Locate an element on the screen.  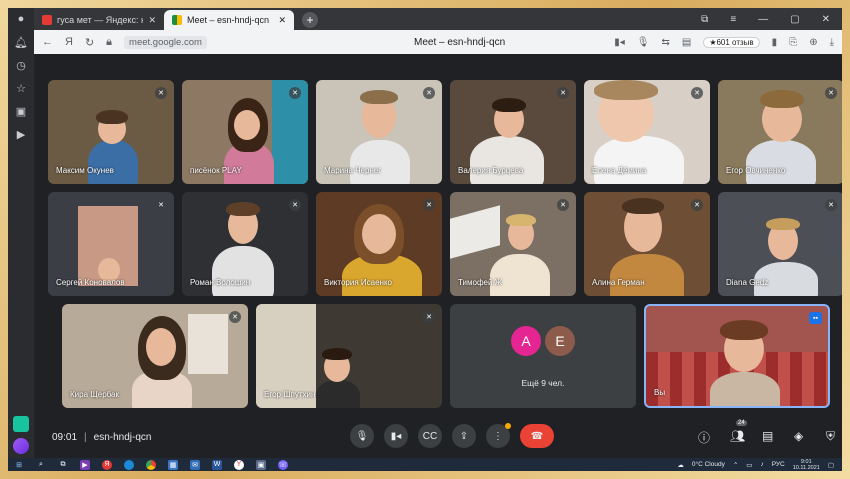
minimize-icon: — is located at coordinates (763, 19).